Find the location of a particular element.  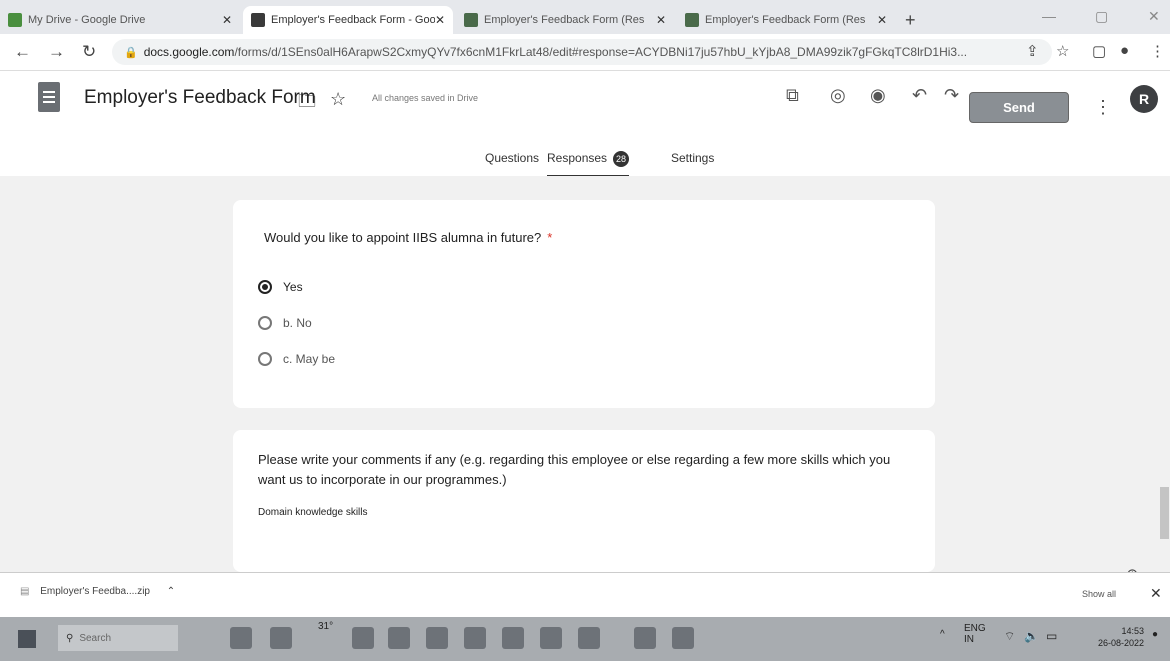

star-icon: ☆ is located at coordinates (338, 99).